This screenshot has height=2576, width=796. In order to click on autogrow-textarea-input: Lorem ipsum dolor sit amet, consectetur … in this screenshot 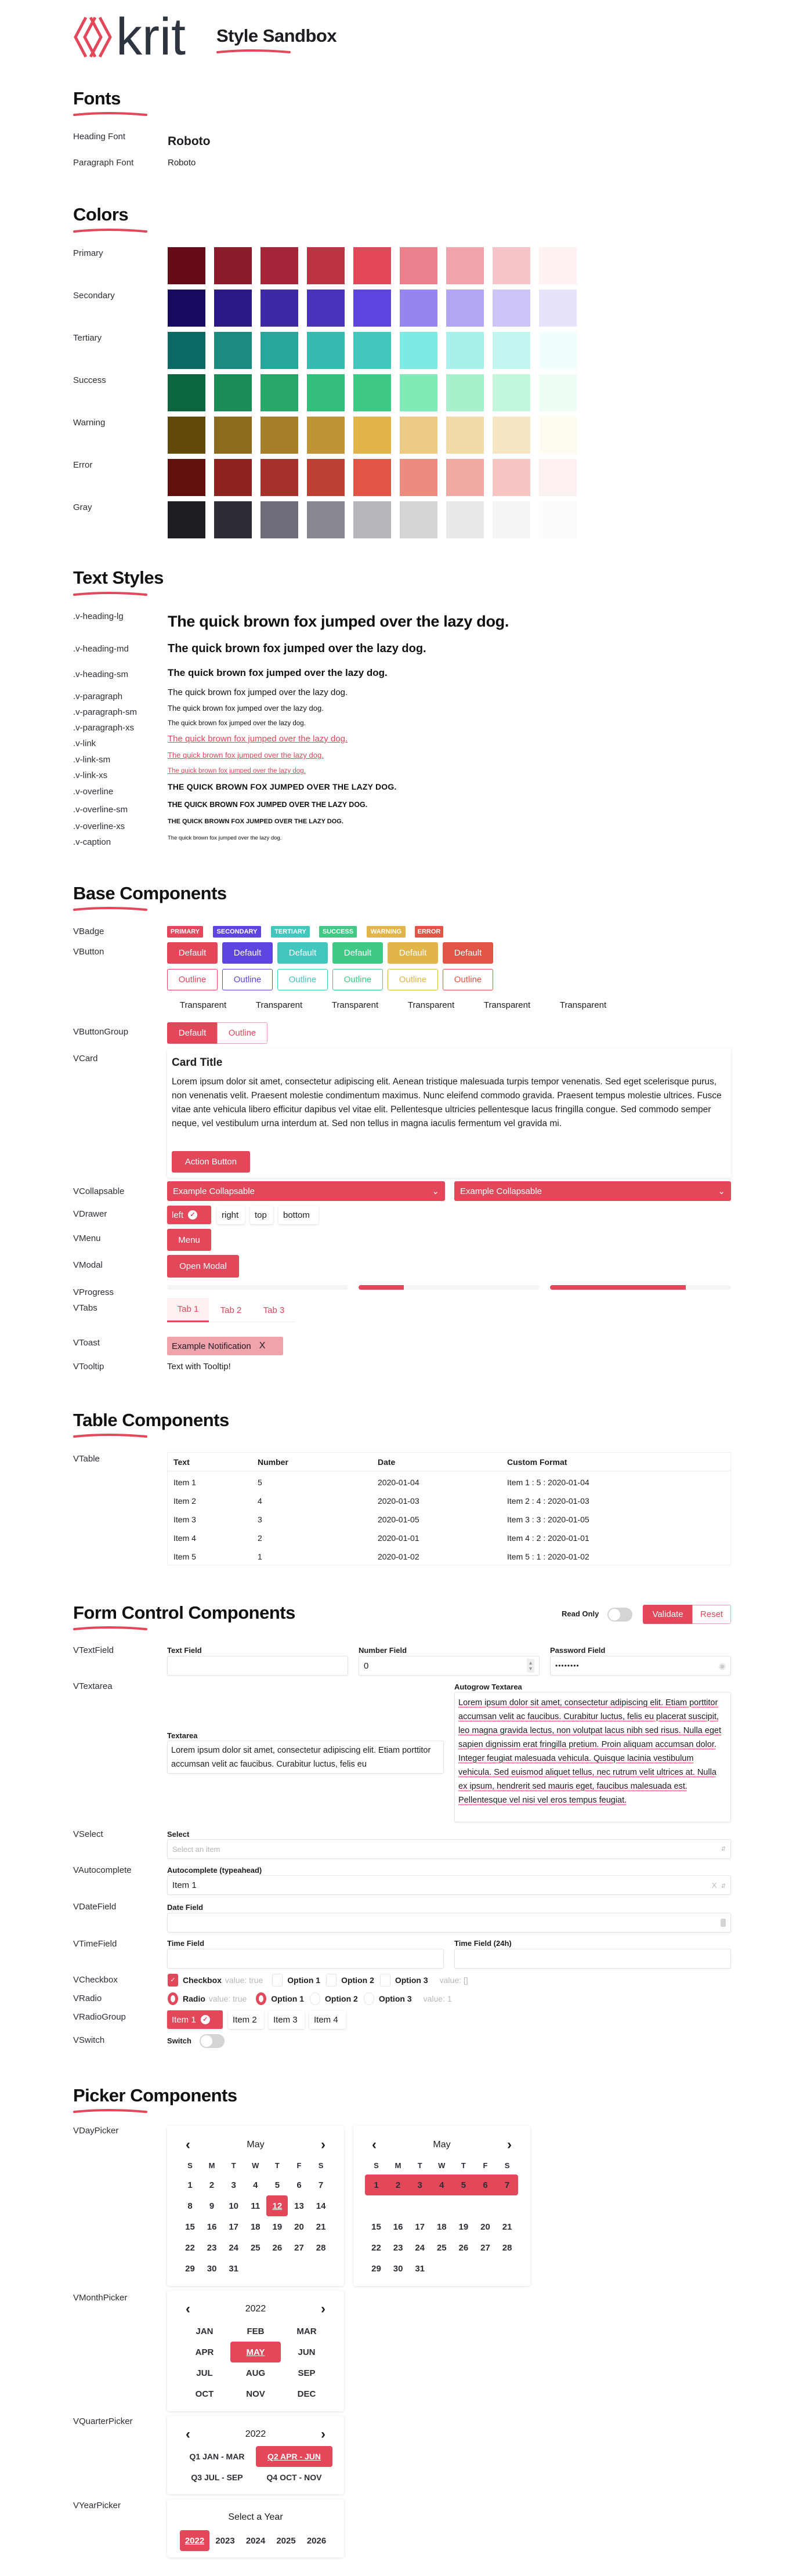, I will do `click(592, 1757)`.